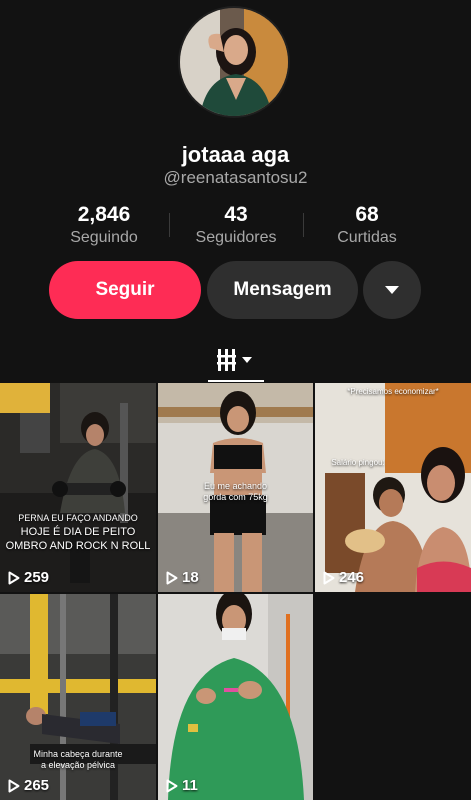 Image resolution: width=471 pixels, height=800 pixels. Describe the element at coordinates (78, 765) in the screenshot. I see `video-caption: a elevação pélvica` at that location.